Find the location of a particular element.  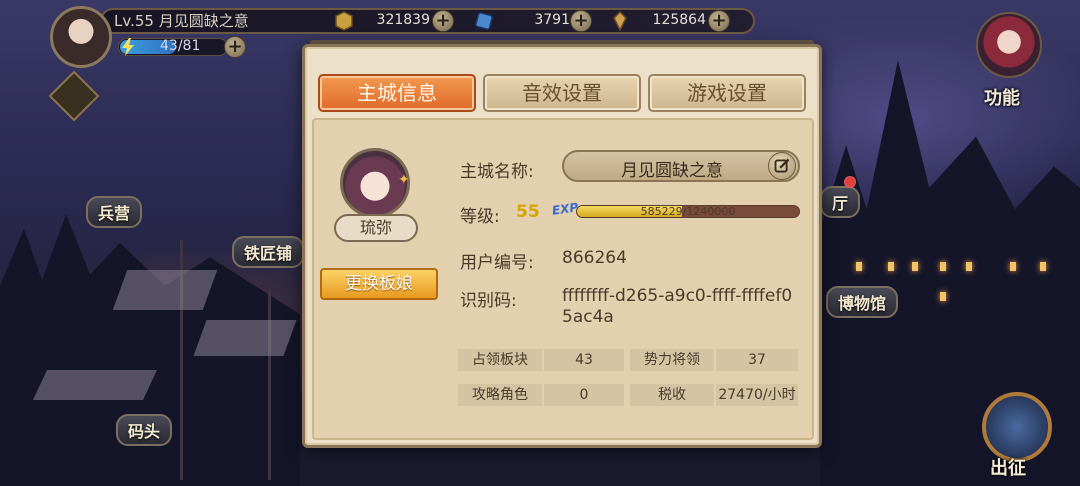

player-level-name: Lv.55 月见圆缺之意 is located at coordinates (181, 21).